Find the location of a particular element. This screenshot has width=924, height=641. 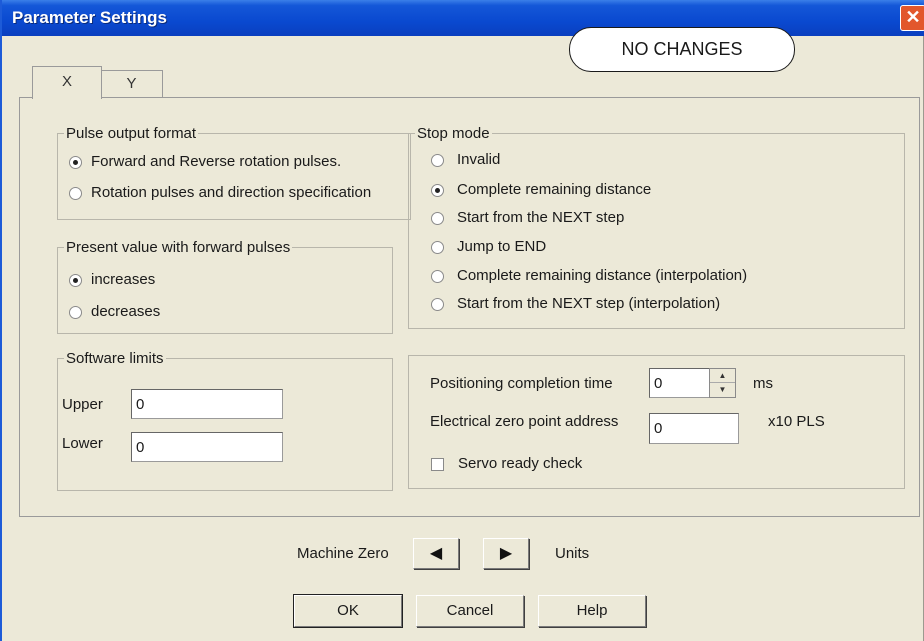

increases-label: increases is located at coordinates (123, 279).